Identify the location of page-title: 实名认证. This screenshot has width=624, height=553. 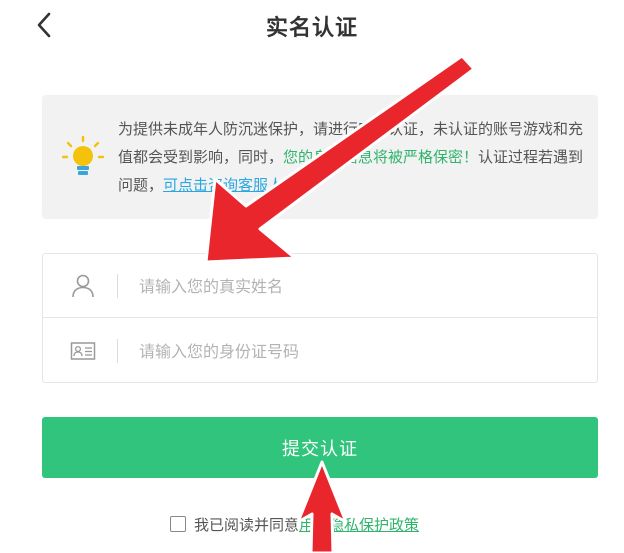
(311, 28).